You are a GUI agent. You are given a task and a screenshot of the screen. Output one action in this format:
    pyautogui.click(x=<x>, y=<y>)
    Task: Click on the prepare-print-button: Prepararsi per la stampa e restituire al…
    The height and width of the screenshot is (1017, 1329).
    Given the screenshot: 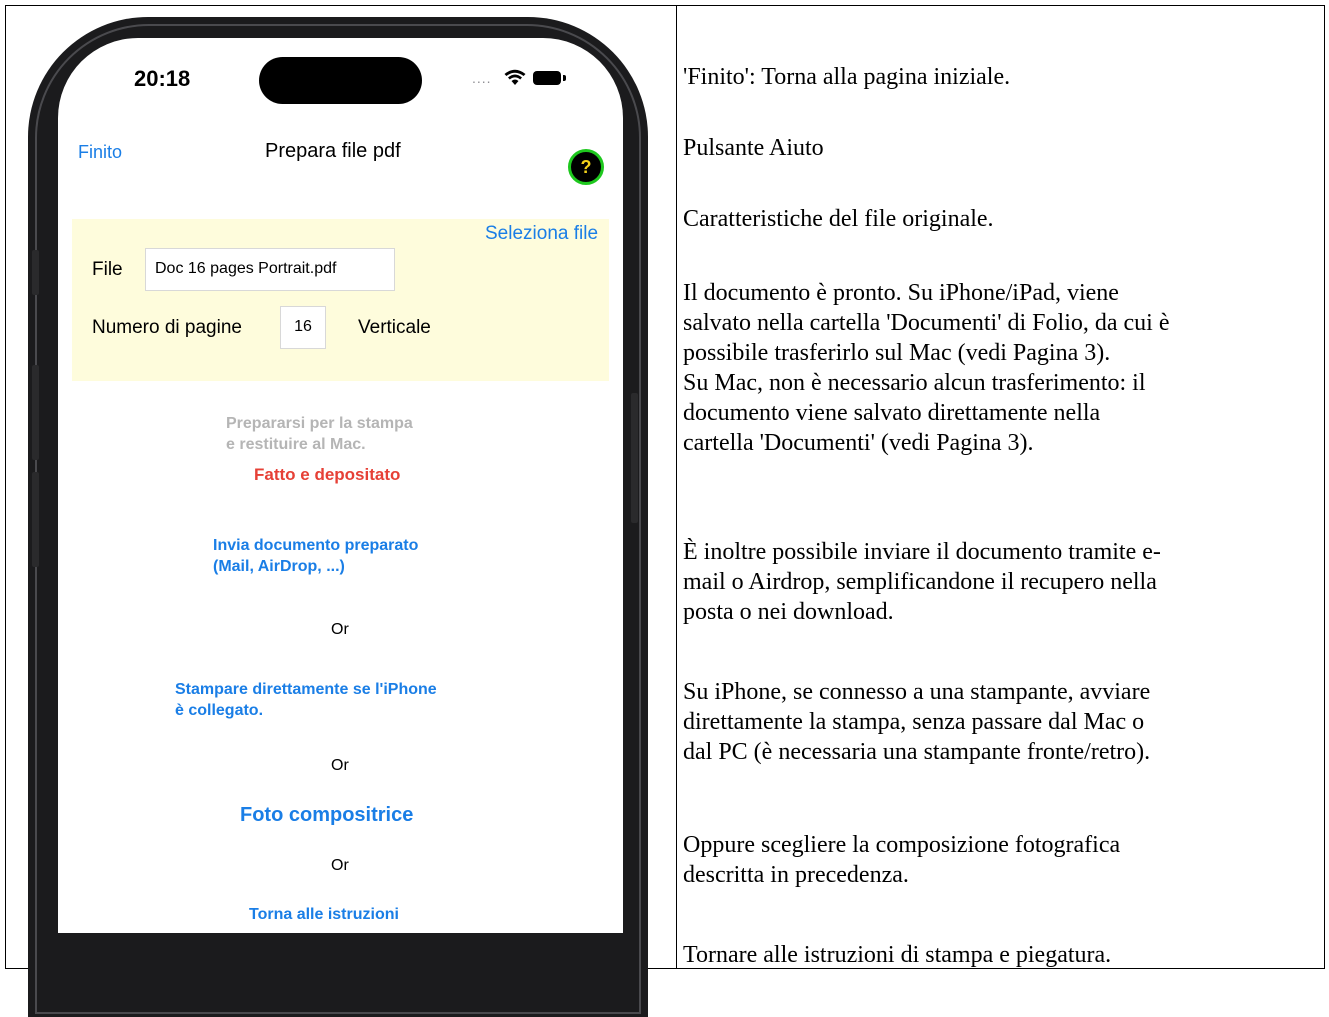 What is the action you would take?
    pyautogui.click(x=319, y=434)
    